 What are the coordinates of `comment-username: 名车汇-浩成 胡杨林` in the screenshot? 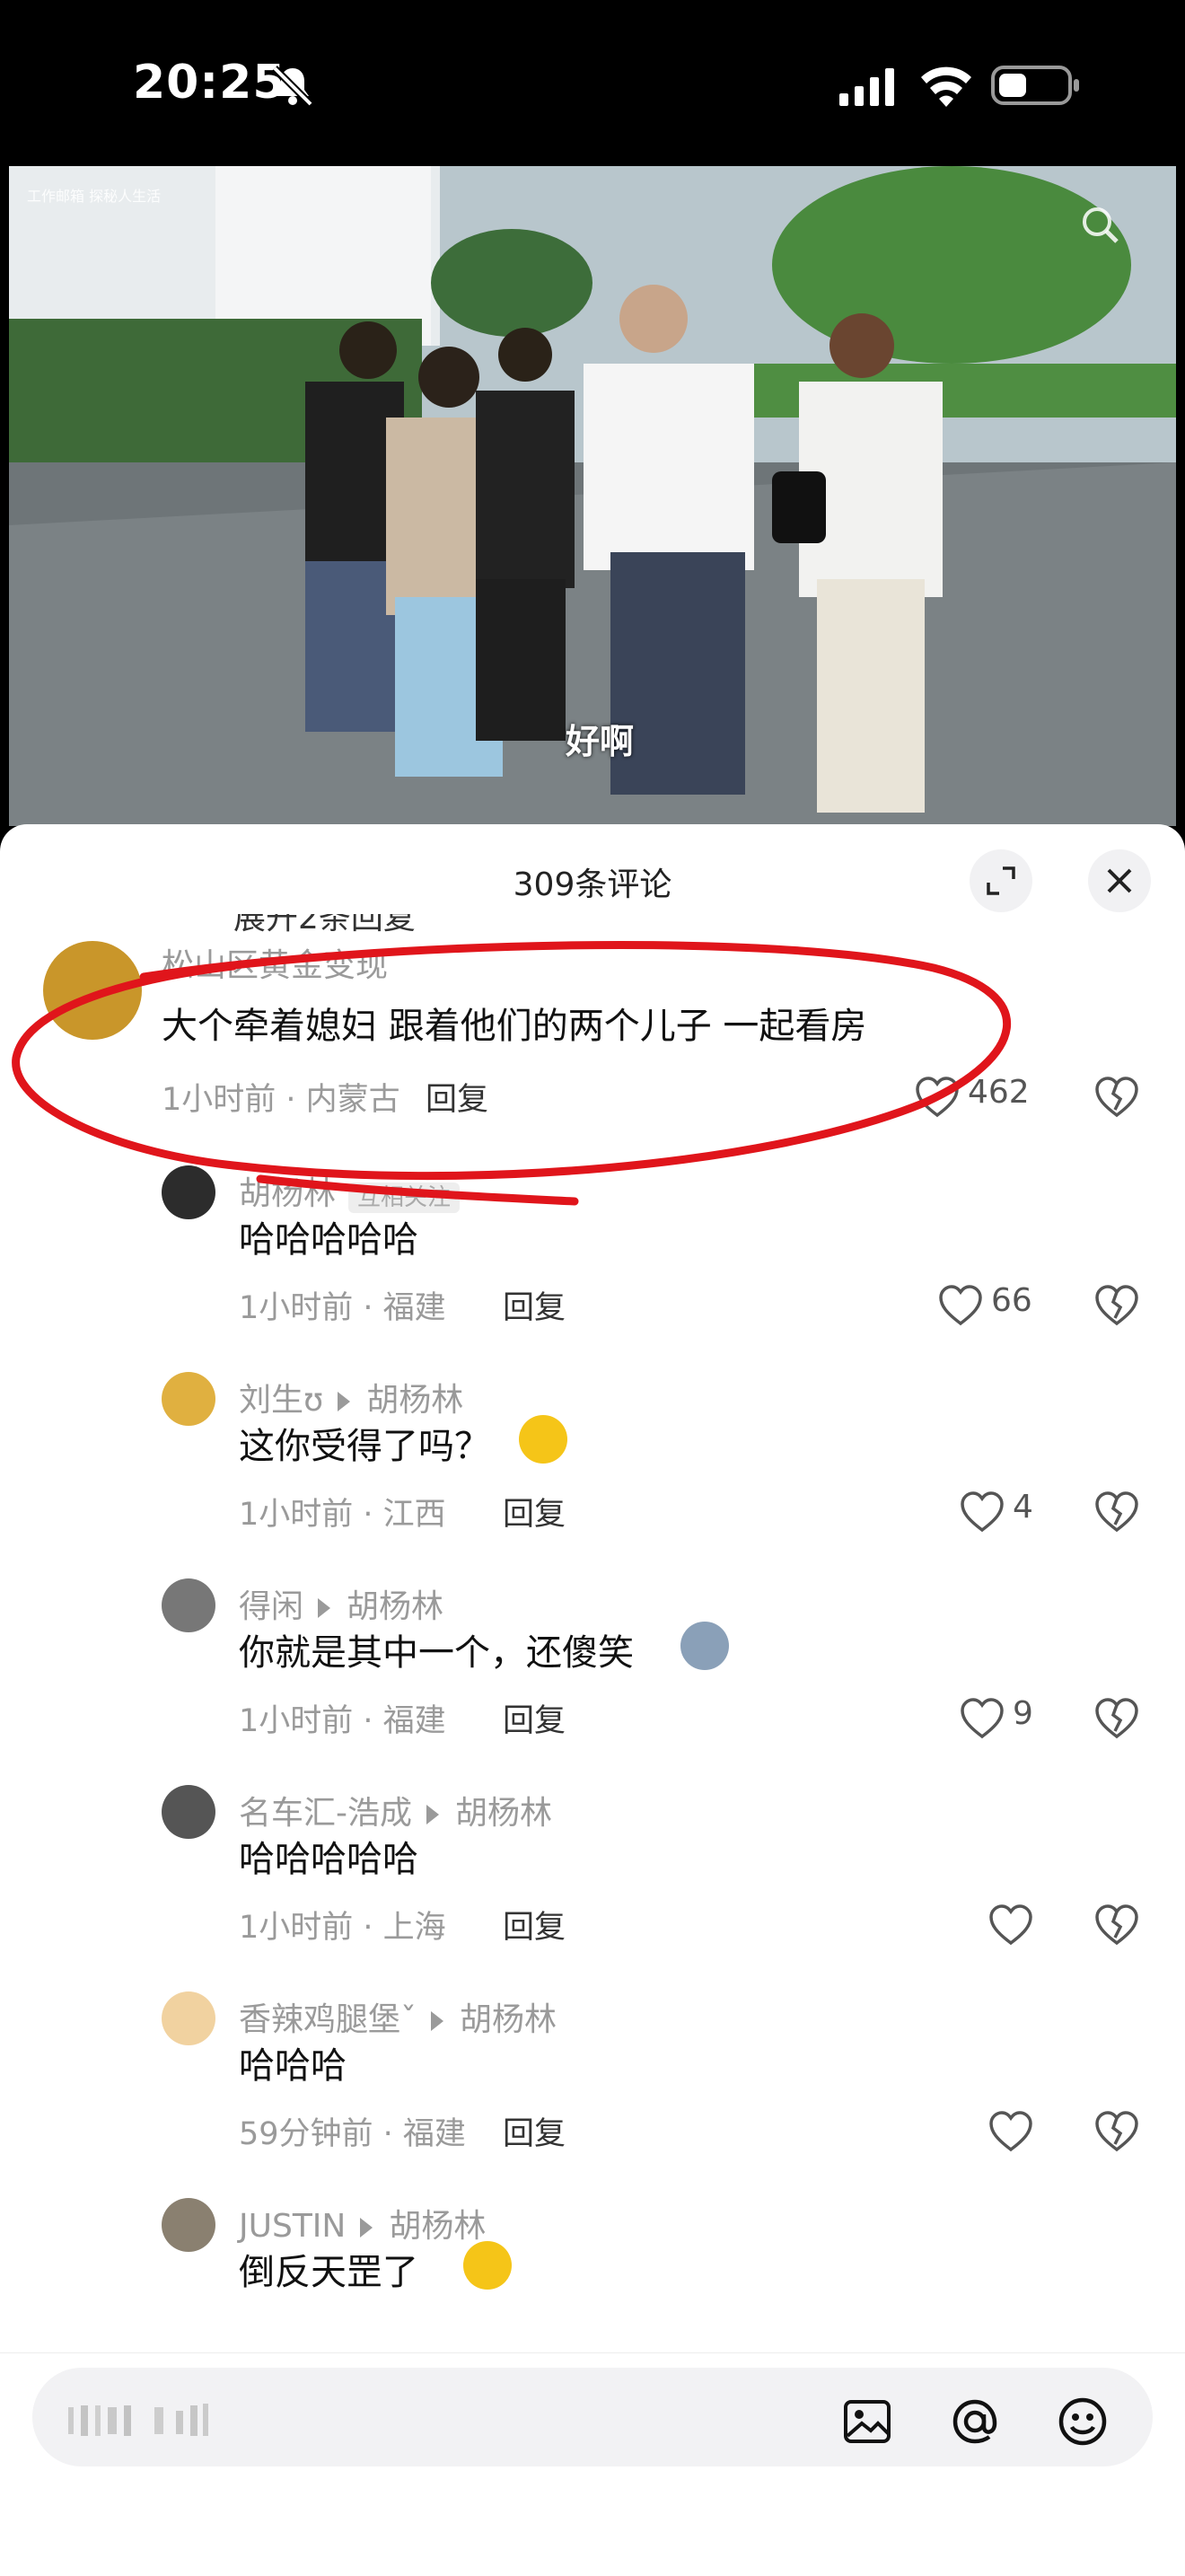 It's located at (395, 1810).